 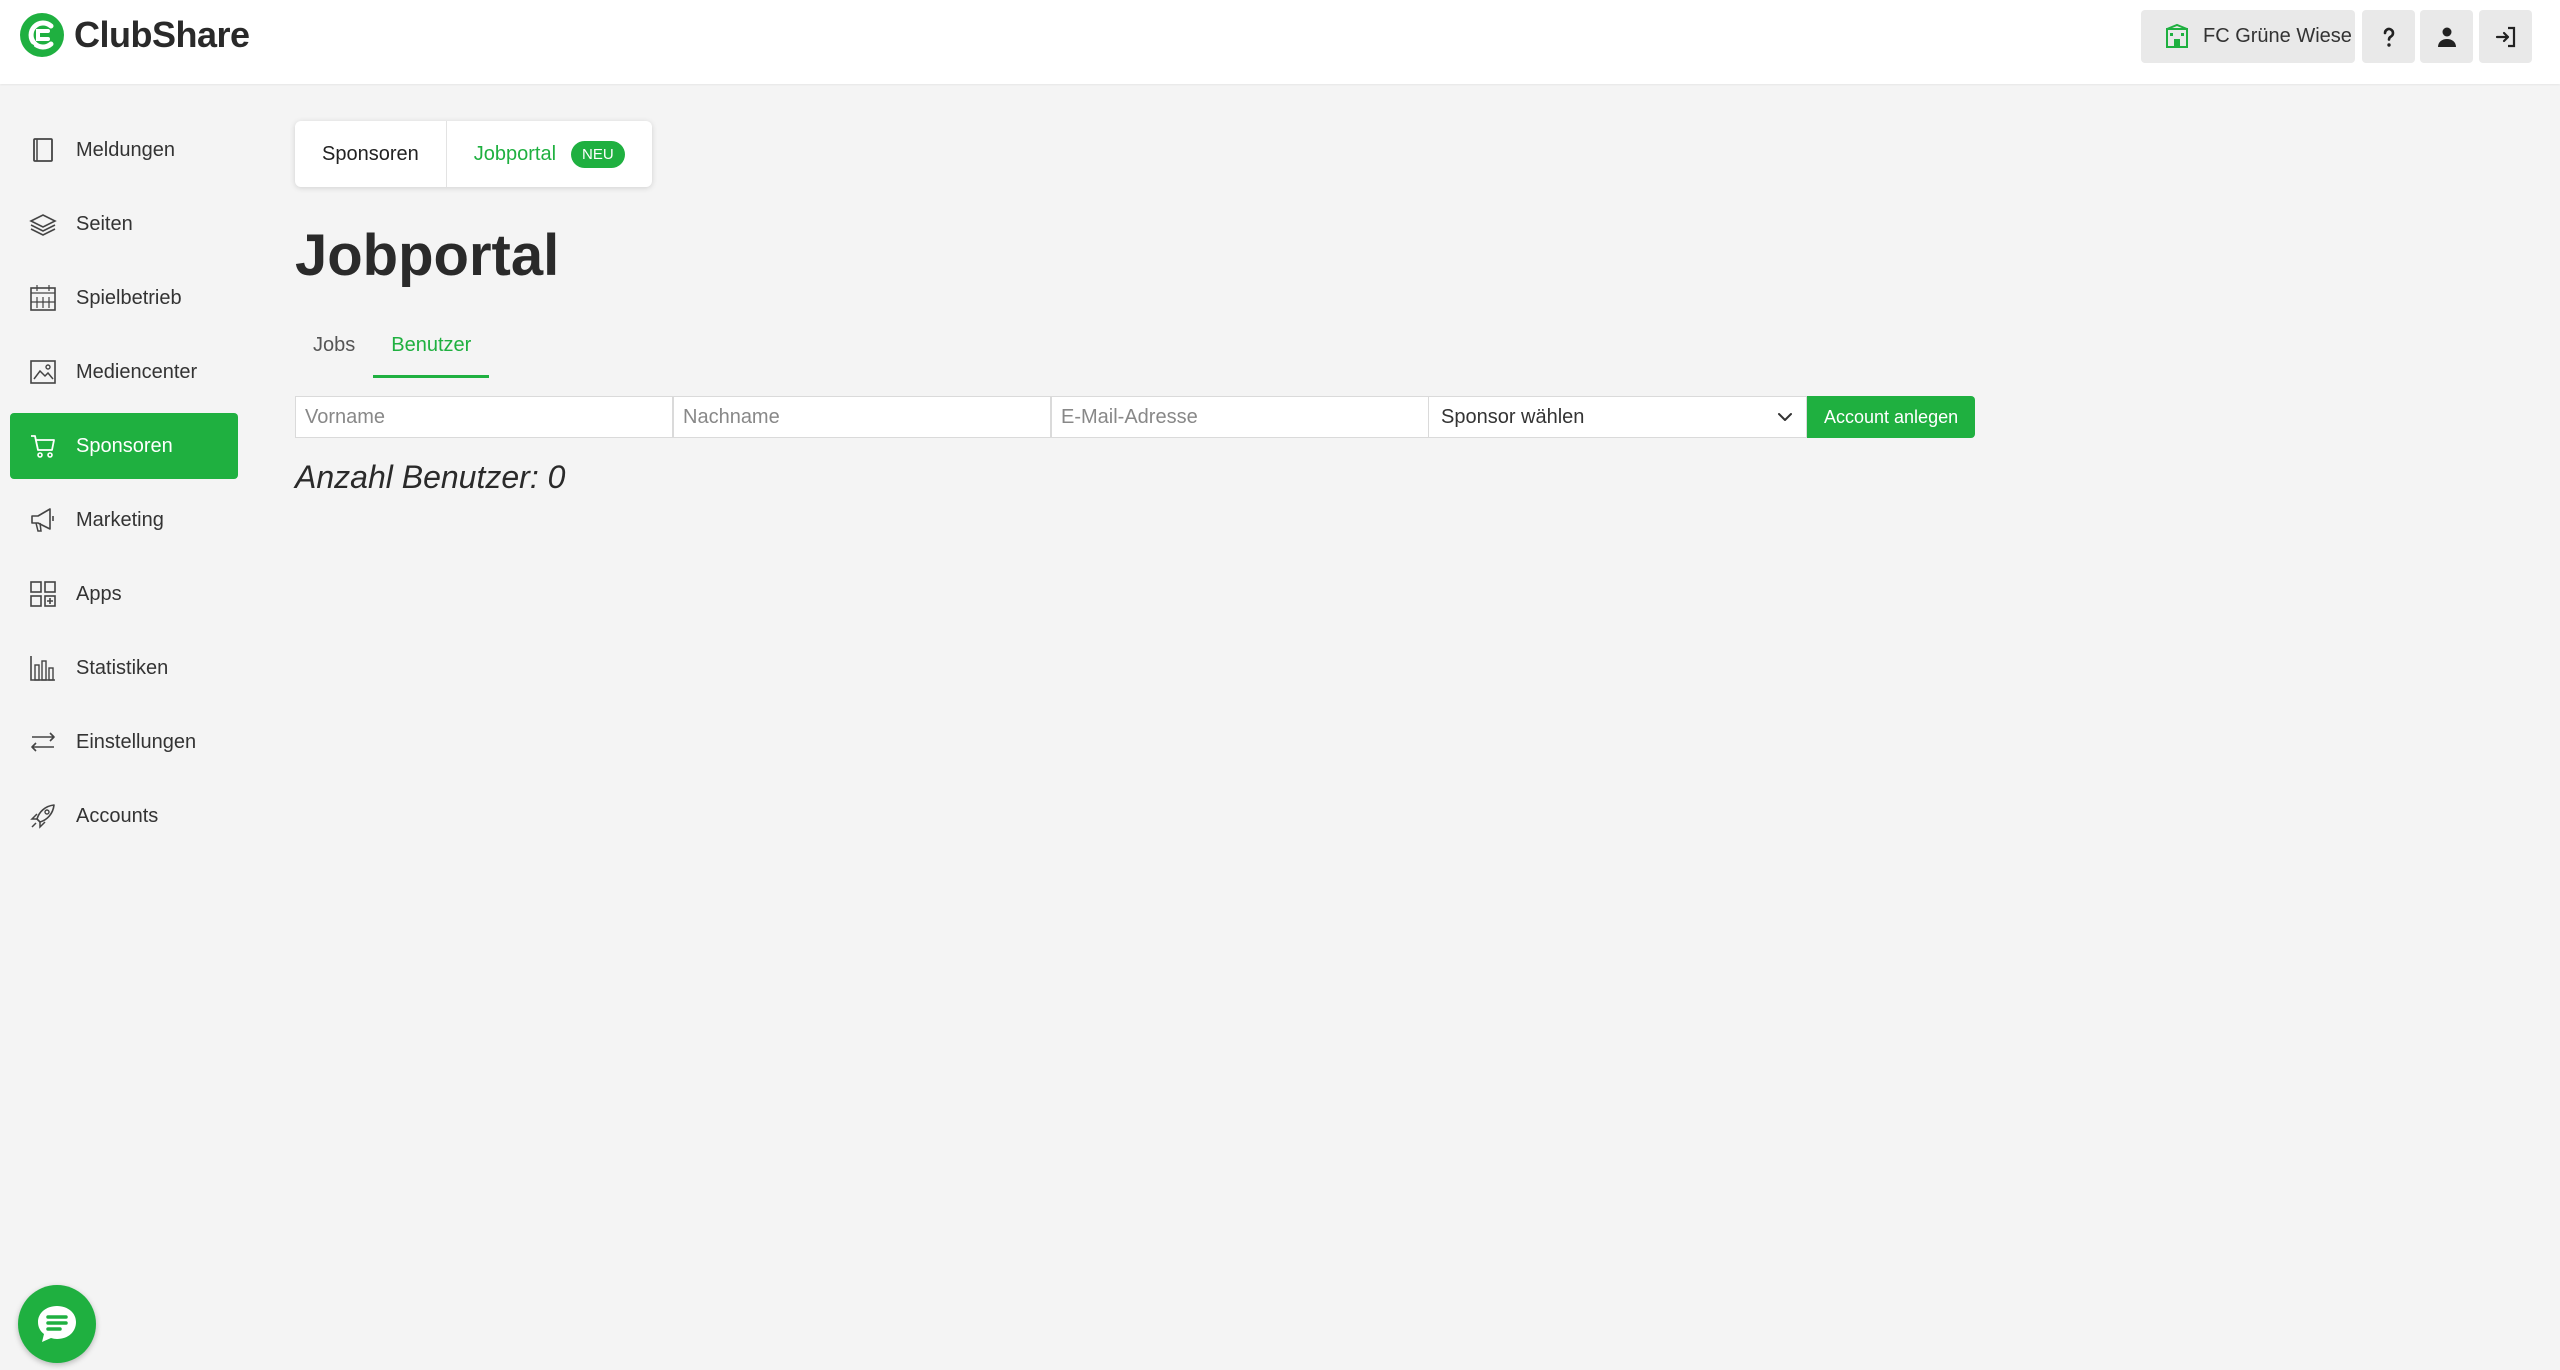 I want to click on sidebar-item-accounts: Accounts, so click(x=124, y=816).